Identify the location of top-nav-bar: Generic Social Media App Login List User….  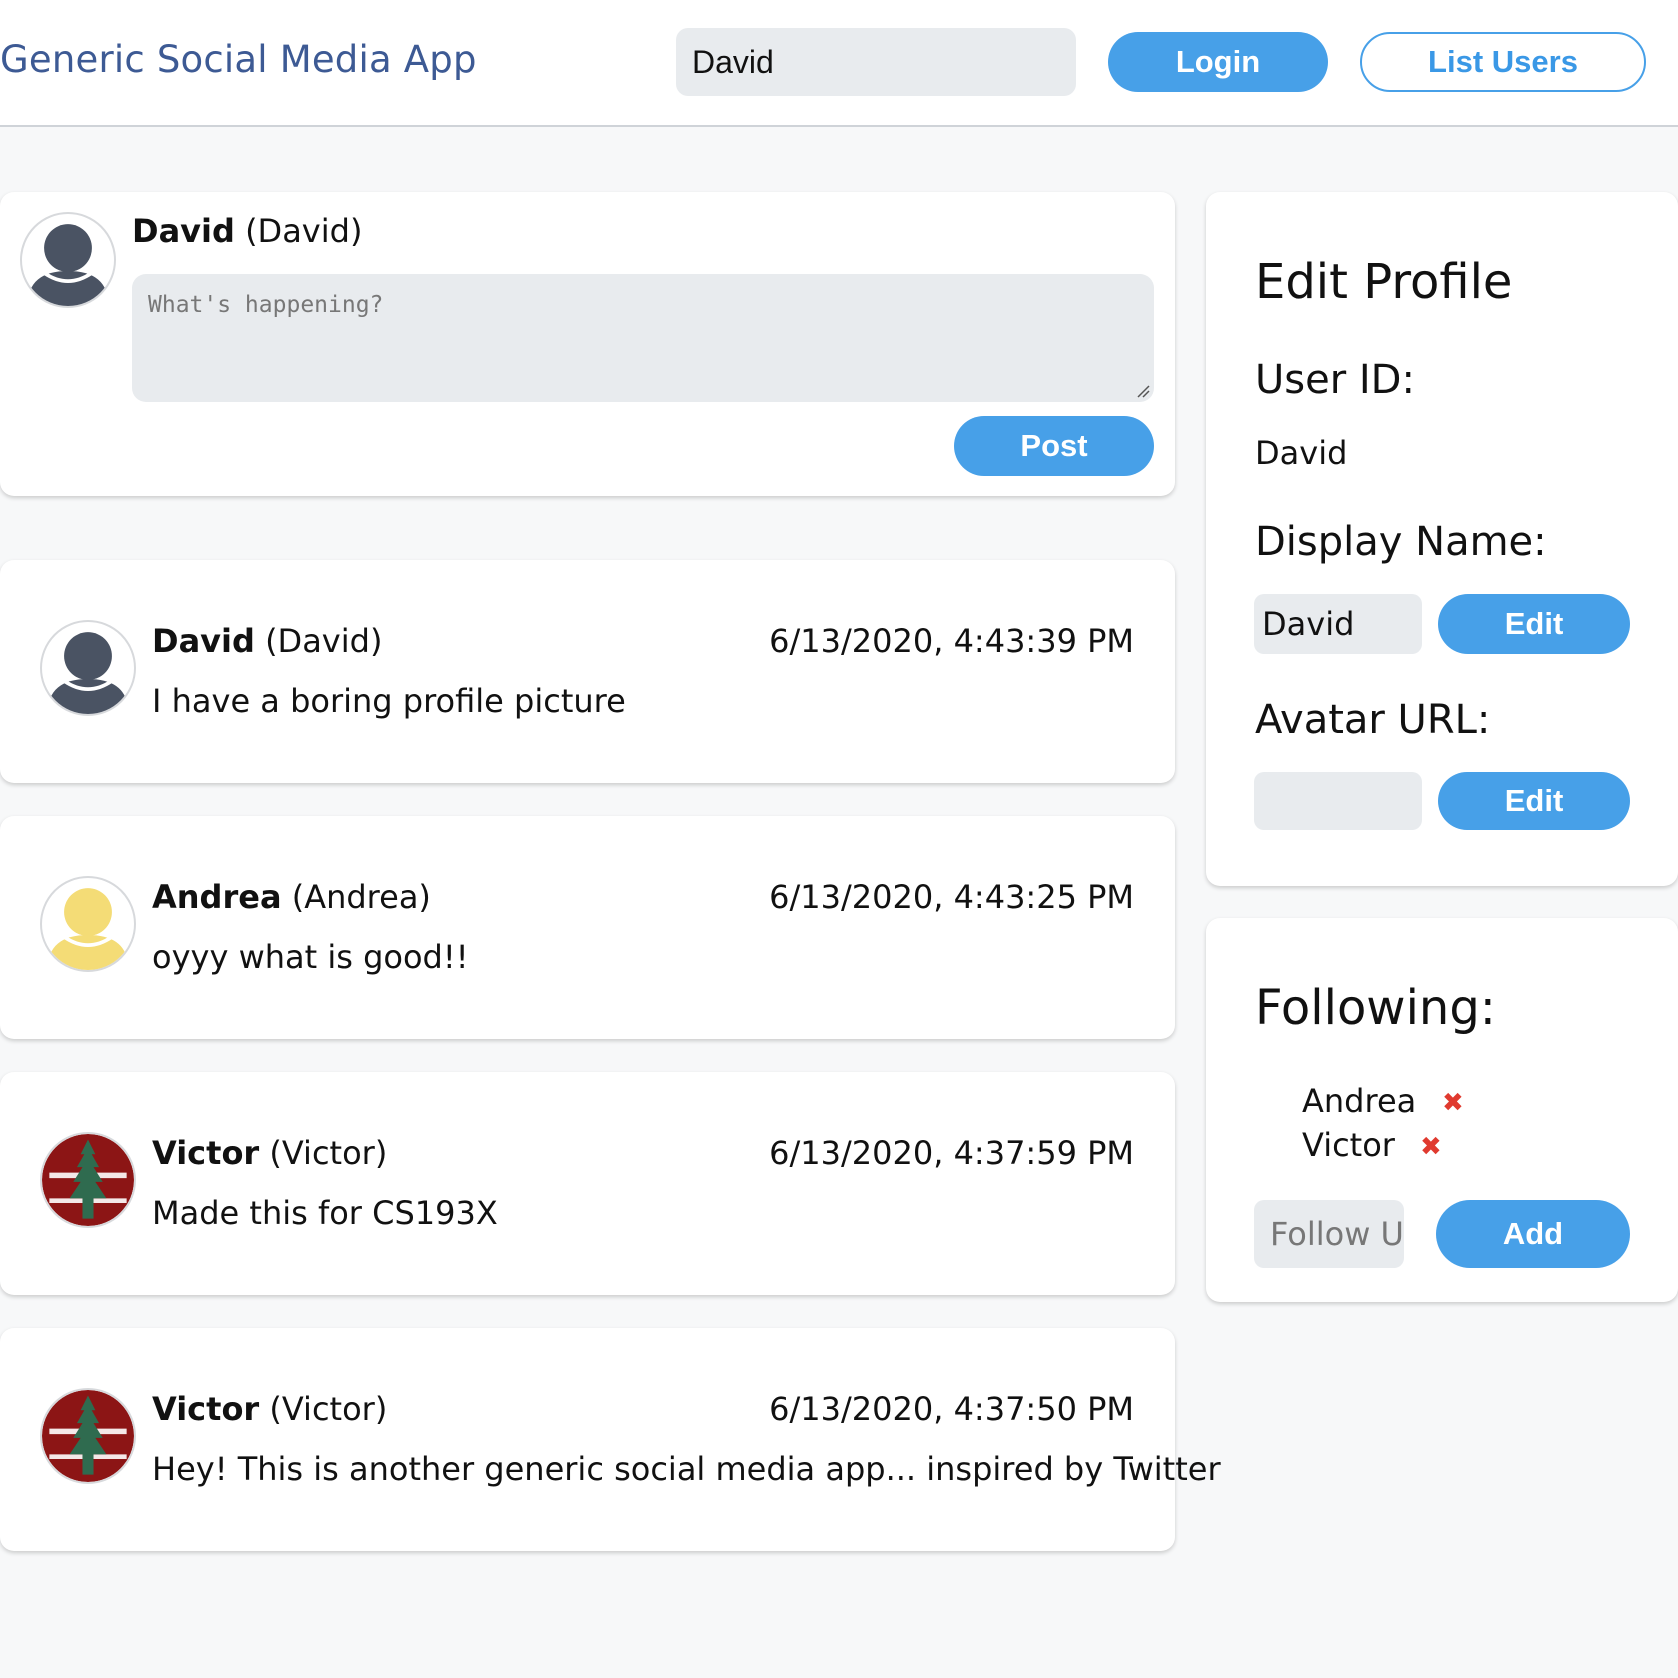
(839, 63).